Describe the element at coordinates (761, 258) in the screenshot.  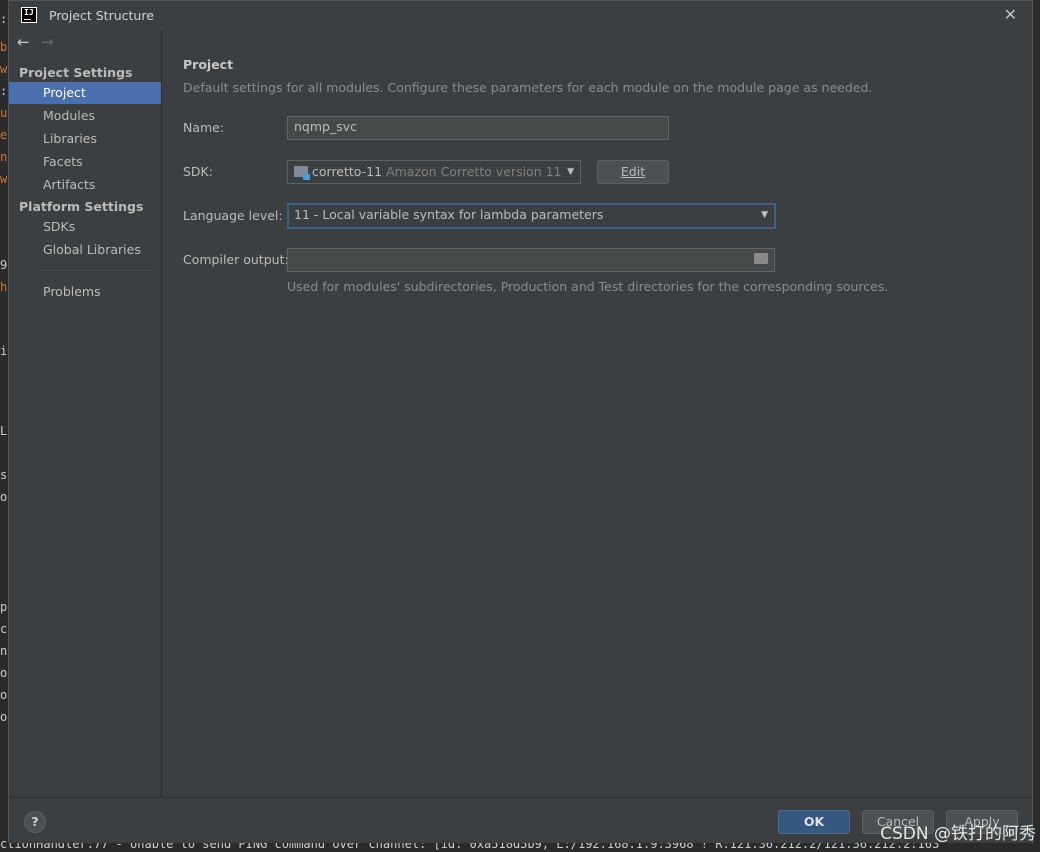
I see `folder-browse-icon` at that location.